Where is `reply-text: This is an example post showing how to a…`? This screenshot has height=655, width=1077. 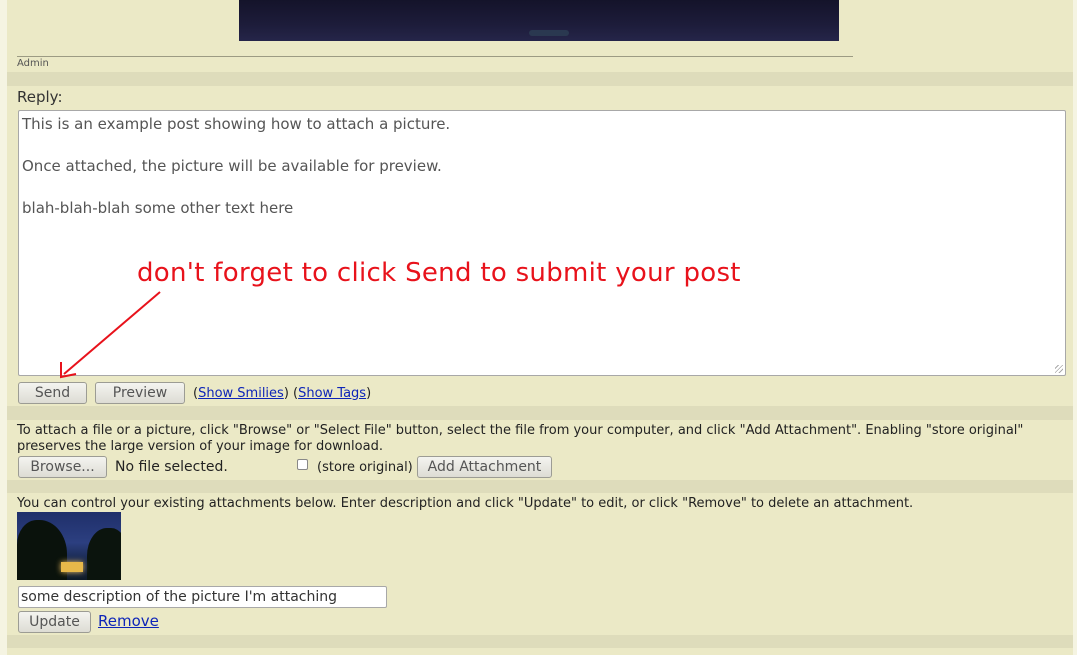
reply-text: This is an example post showing how to a… is located at coordinates (236, 177).